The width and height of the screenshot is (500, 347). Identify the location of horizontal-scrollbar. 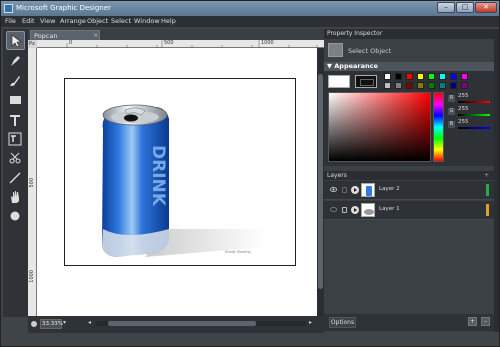
(201, 323).